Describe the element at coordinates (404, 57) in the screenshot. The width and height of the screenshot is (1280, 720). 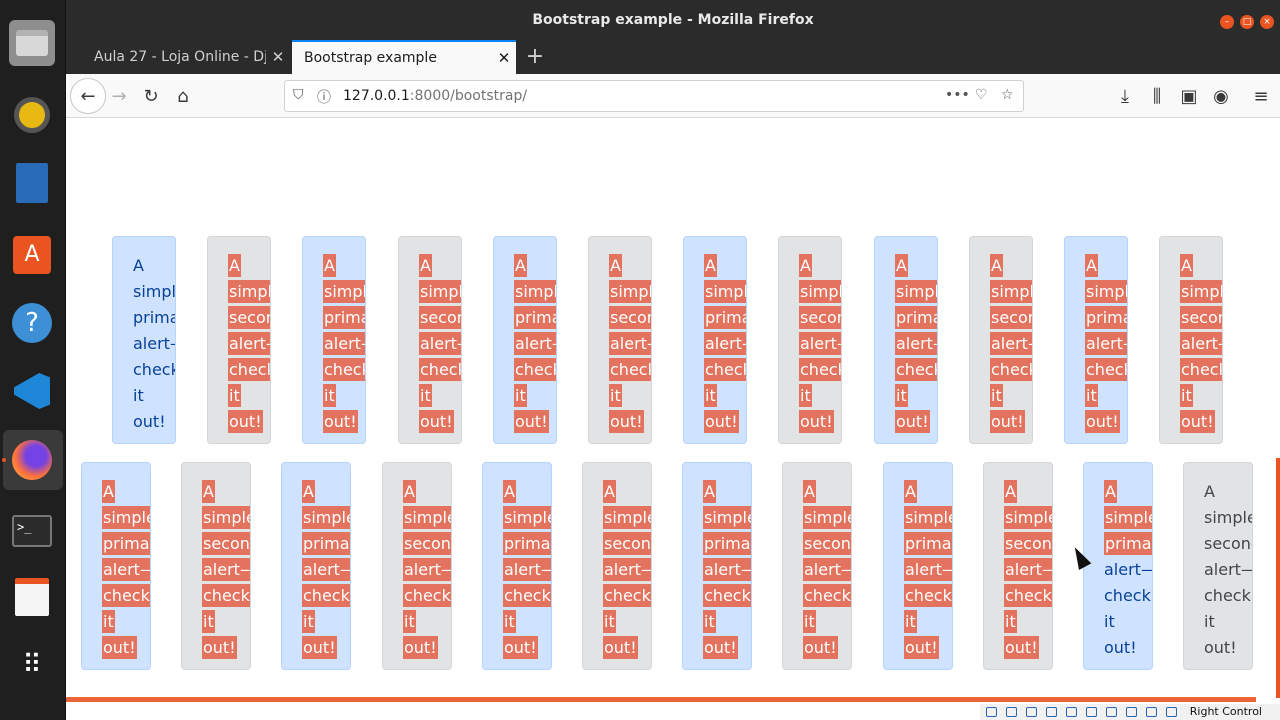
I see `tab-bootstrap-example: Bootstrap example ✕` at that location.